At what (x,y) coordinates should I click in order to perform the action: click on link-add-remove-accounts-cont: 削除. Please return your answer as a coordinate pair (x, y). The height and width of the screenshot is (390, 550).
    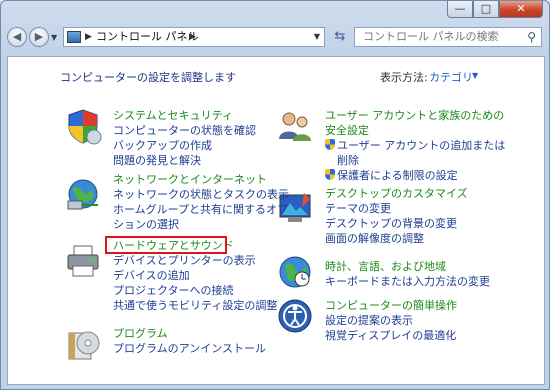
    Looking at the image, I should click on (415, 160).